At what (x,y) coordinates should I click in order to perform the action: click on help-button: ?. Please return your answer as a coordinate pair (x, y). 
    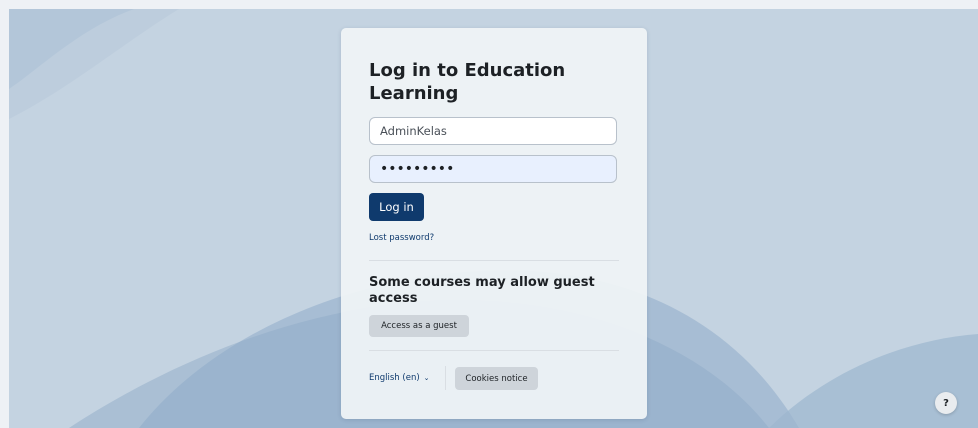
    Looking at the image, I should click on (946, 403).